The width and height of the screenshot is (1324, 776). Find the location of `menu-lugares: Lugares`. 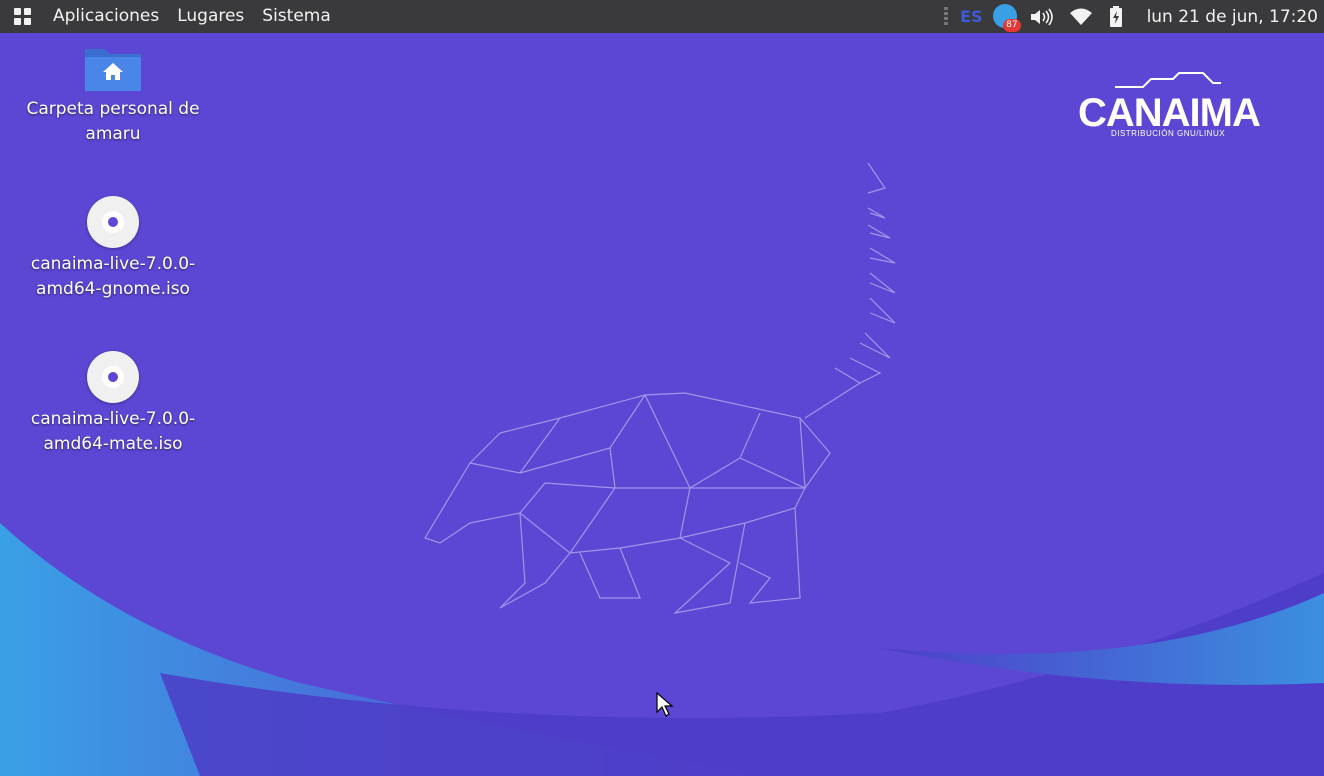

menu-lugares: Lugares is located at coordinates (210, 16).